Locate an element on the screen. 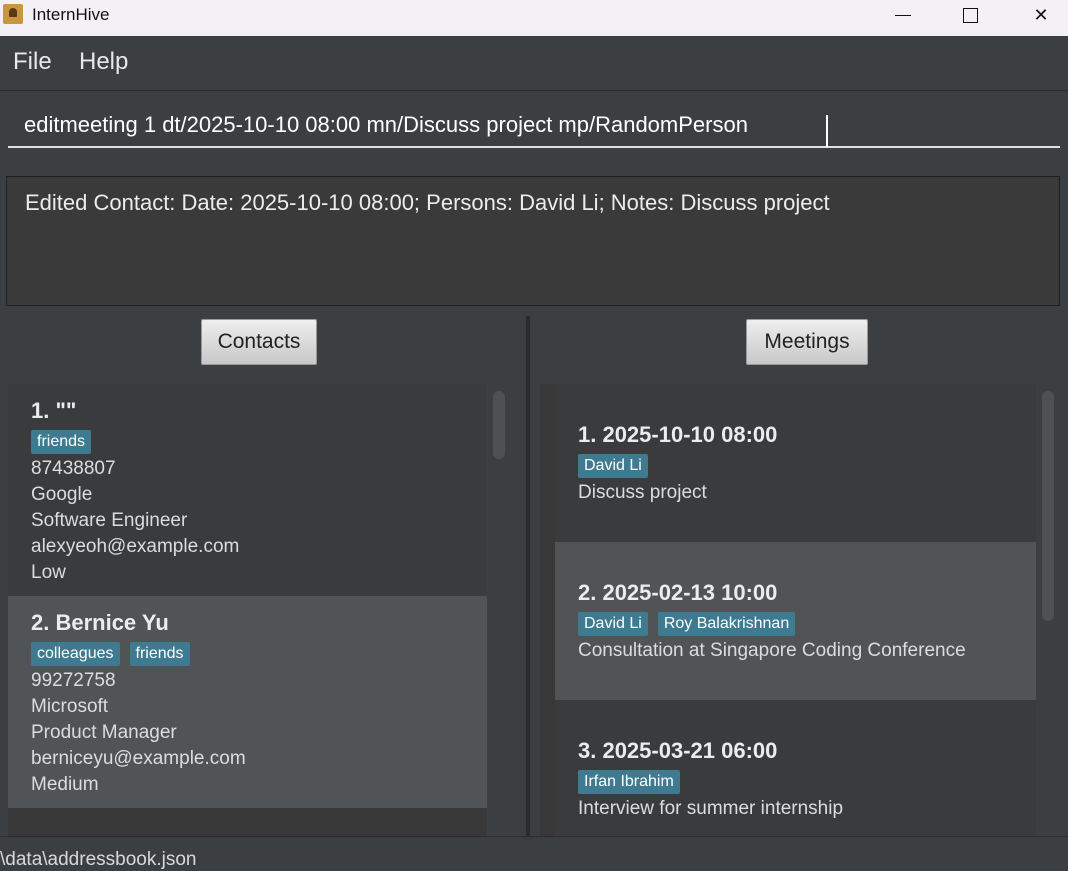 The image size is (1068, 871). contacts-tab-button: Contacts is located at coordinates (259, 342).